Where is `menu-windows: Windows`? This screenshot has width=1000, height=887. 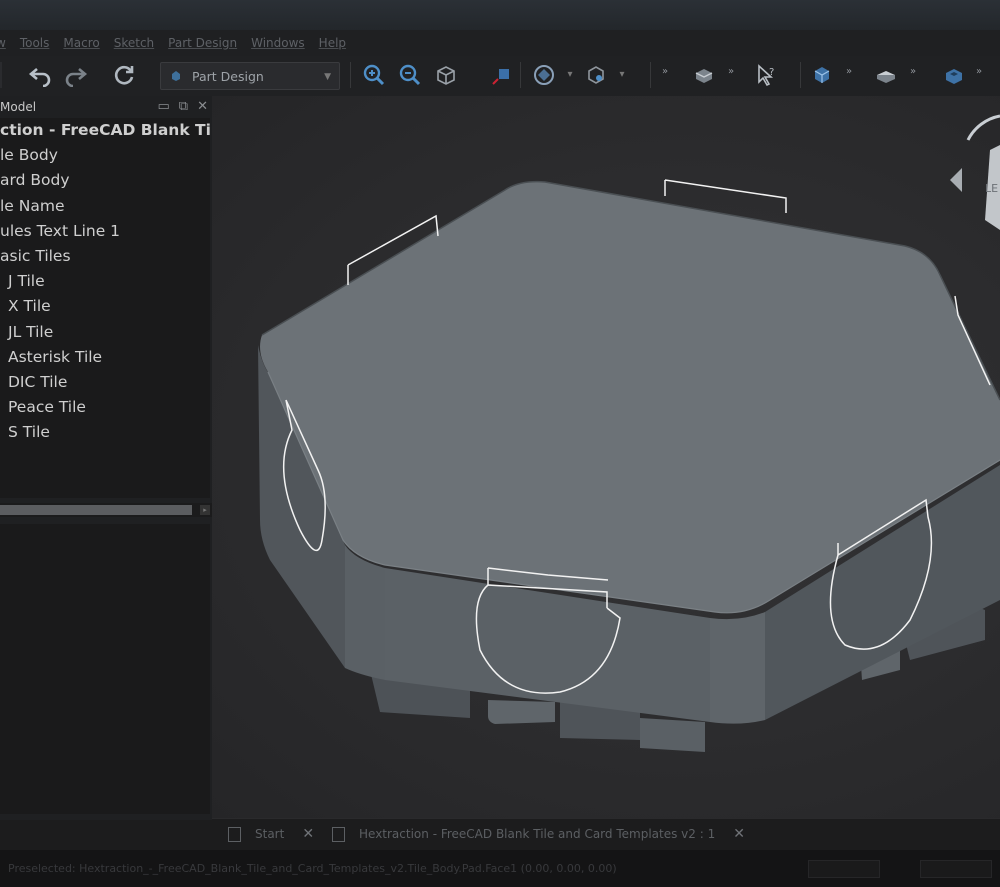 menu-windows: Windows is located at coordinates (278, 43).